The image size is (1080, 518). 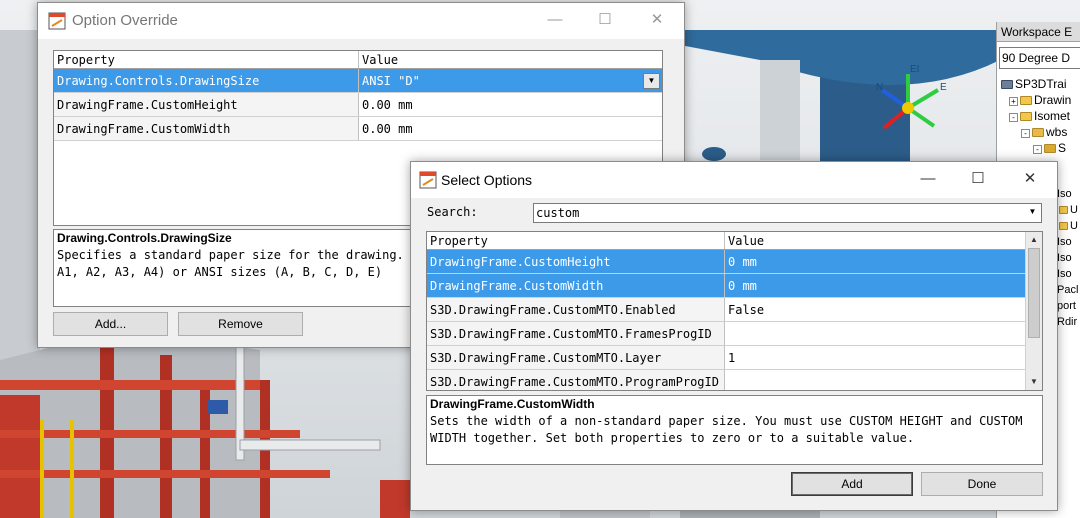 What do you see at coordinates (510, 80) in the screenshot?
I see `property-value: ANSI "D"` at bounding box center [510, 80].